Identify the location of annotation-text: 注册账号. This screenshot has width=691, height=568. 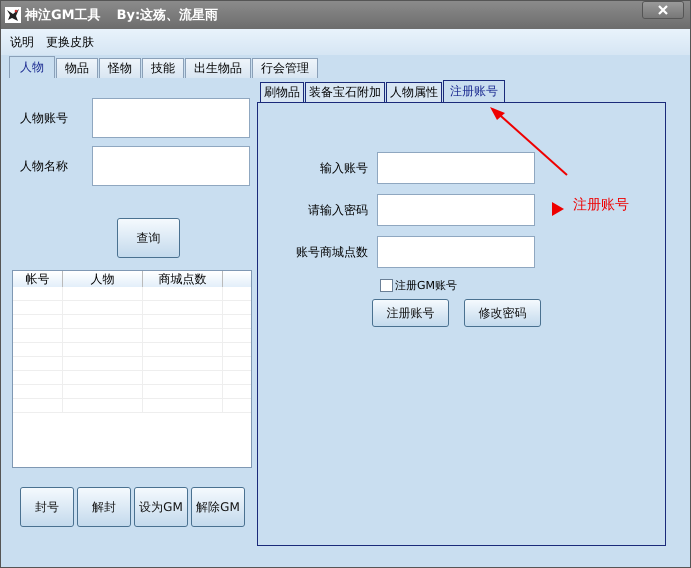
(601, 205).